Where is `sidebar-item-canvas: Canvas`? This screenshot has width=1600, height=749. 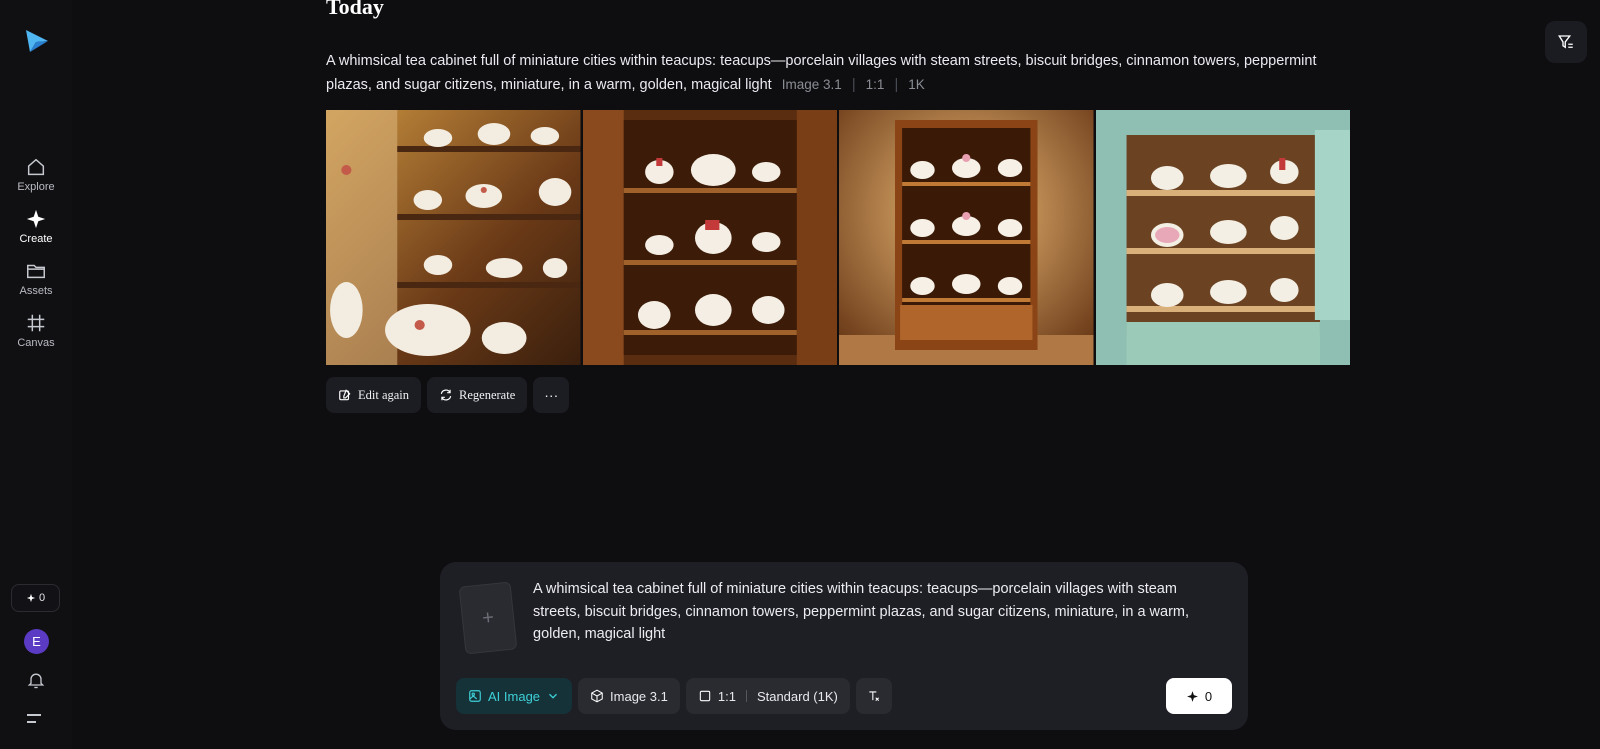 sidebar-item-canvas: Canvas is located at coordinates (36, 330).